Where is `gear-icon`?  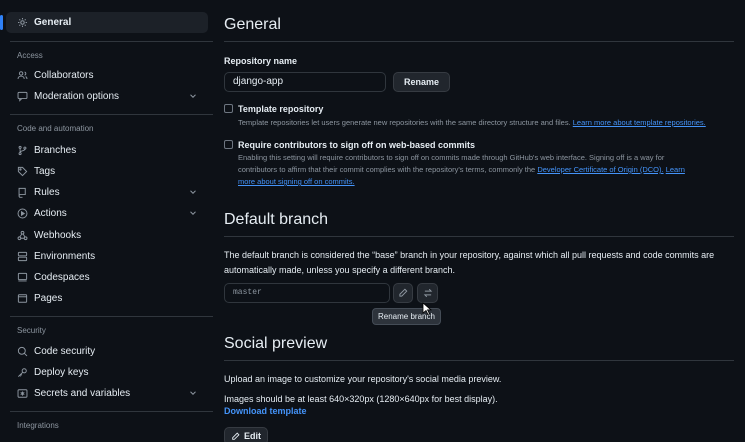
gear-icon is located at coordinates (22, 22).